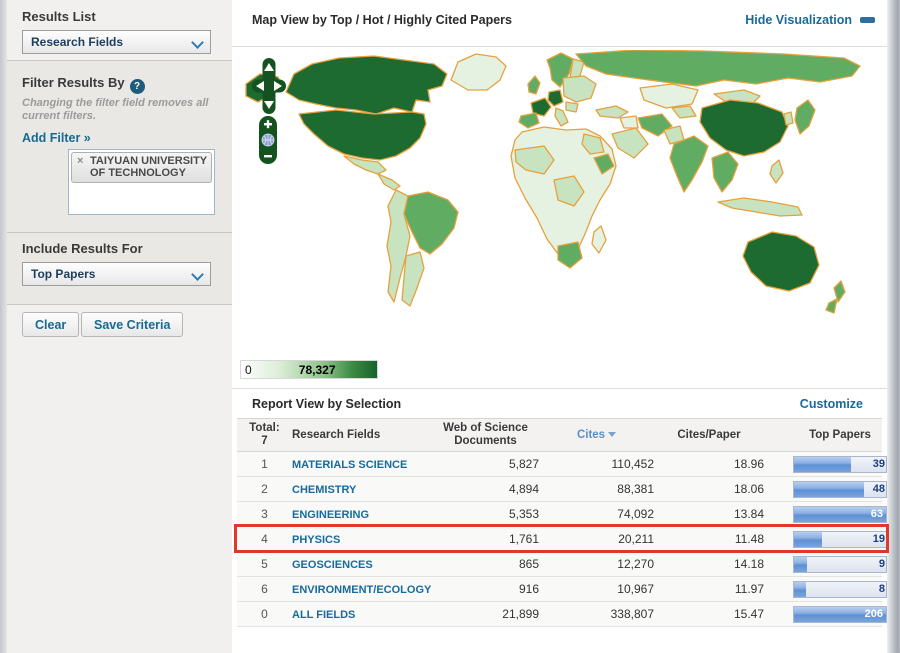 The image size is (900, 653). Describe the element at coordinates (805, 117) in the screenshot. I see `map-region-japan` at that location.